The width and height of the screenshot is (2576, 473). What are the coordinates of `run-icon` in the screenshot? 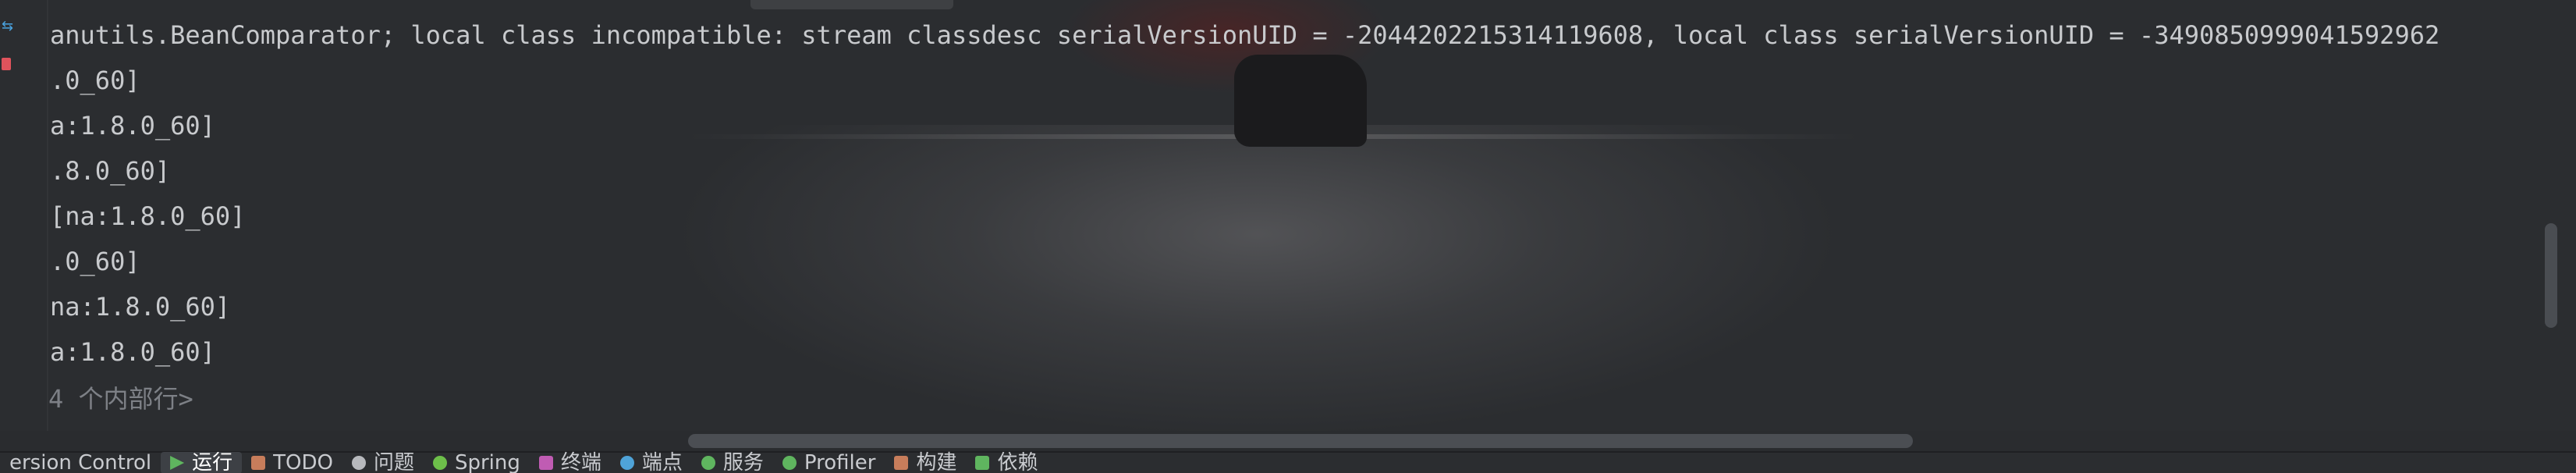 It's located at (177, 463).